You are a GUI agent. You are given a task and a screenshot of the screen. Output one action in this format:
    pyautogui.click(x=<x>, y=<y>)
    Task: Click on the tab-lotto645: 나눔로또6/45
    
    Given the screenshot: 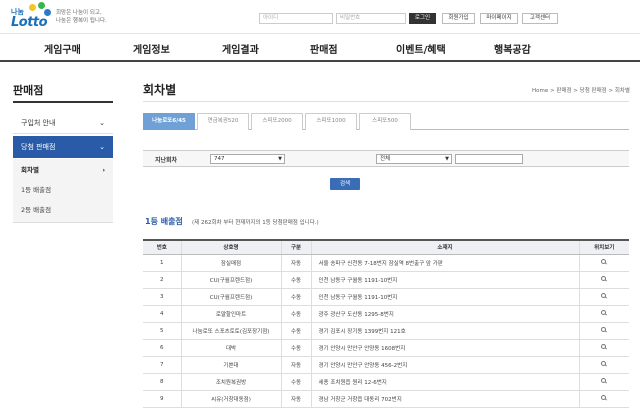 What is the action you would take?
    pyautogui.click(x=169, y=121)
    